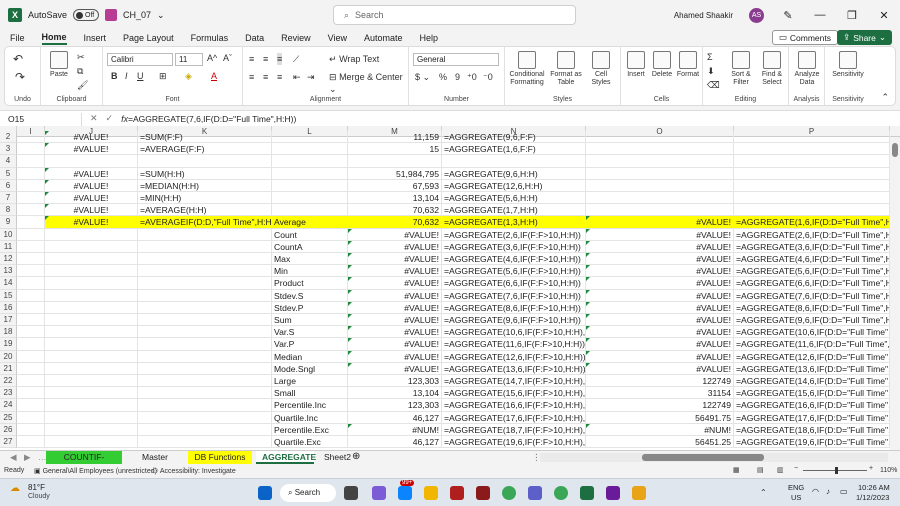 The image size is (900, 506). I want to click on cell-p14: =AGGREGATE(6,6,IF(D:D="Full Time",H:H, so click(812, 283).